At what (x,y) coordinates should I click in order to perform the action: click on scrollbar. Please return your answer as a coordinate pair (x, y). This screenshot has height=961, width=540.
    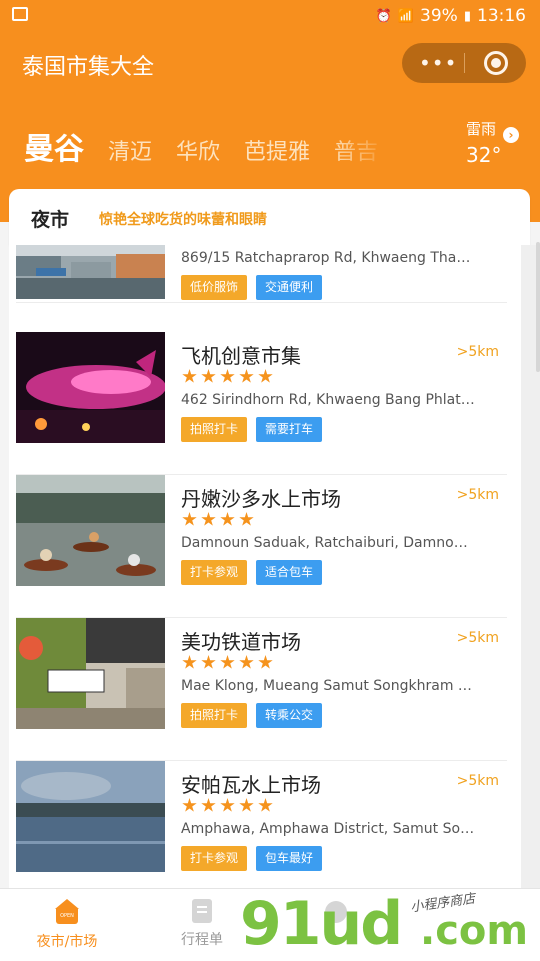
    Looking at the image, I should click on (538, 307).